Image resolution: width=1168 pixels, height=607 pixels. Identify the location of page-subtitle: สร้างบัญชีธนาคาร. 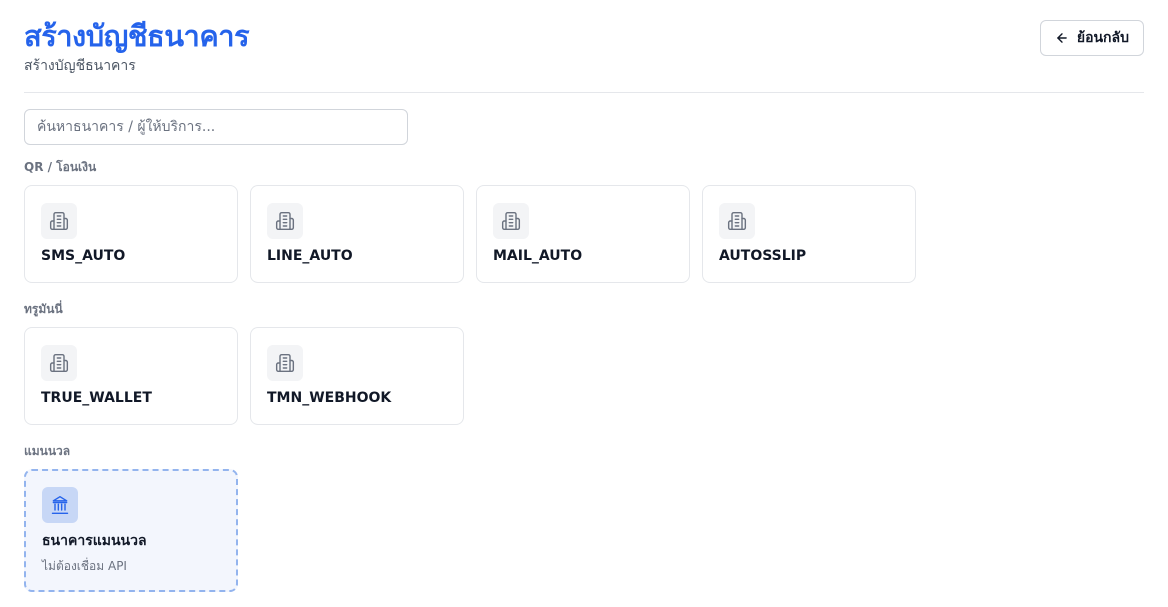
(80, 66).